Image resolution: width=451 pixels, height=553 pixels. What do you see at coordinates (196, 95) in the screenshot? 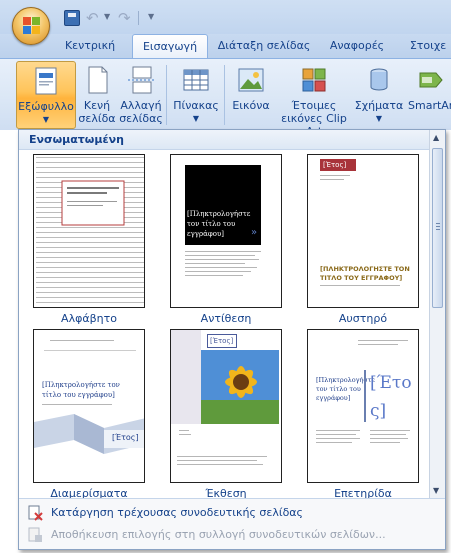
I see `table-button: Πίνακας ▼` at bounding box center [196, 95].